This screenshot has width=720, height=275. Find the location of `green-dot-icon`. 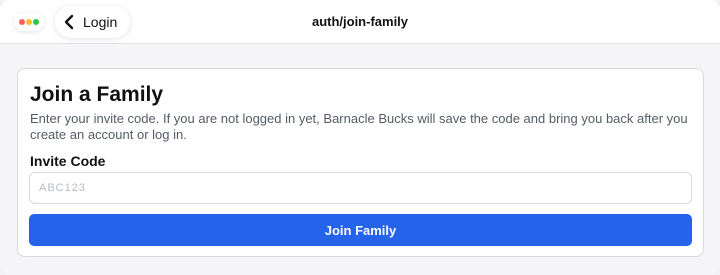

green-dot-icon is located at coordinates (36, 22).